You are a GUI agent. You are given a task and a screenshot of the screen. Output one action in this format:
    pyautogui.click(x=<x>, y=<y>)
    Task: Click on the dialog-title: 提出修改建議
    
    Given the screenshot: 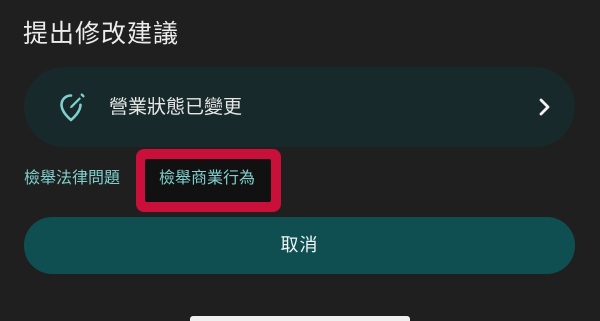 What is the action you would take?
    pyautogui.click(x=101, y=33)
    